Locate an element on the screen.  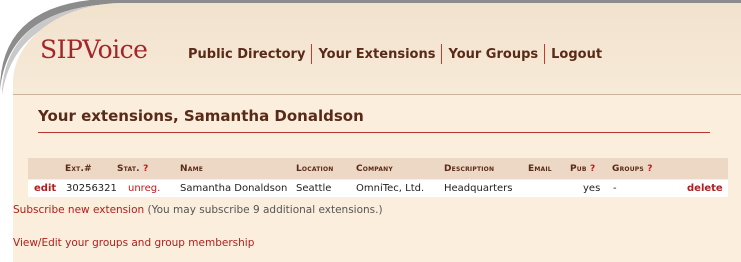
col-stat-label: Stat. is located at coordinates (128, 169).